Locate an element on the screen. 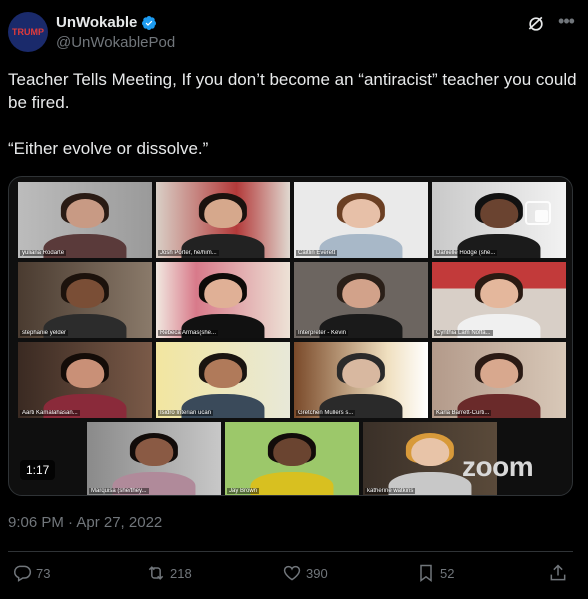 This screenshot has width=588, height=599. participant-name: Interpreter - Kevin is located at coordinates (322, 333).